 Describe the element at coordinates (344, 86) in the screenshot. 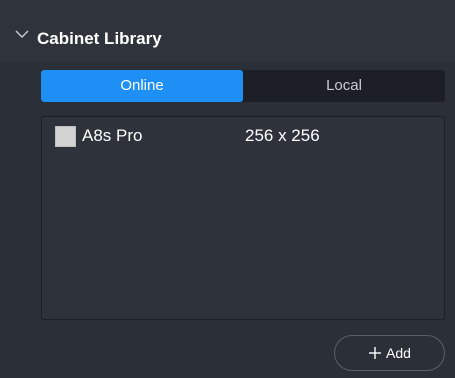

I see `tab-local: Local` at that location.